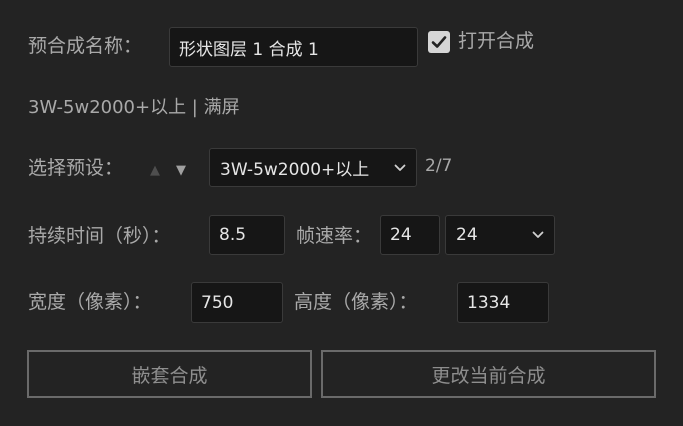 This screenshot has height=426, width=683. I want to click on duration-label: 持续时间（秒）：, so click(99, 236).